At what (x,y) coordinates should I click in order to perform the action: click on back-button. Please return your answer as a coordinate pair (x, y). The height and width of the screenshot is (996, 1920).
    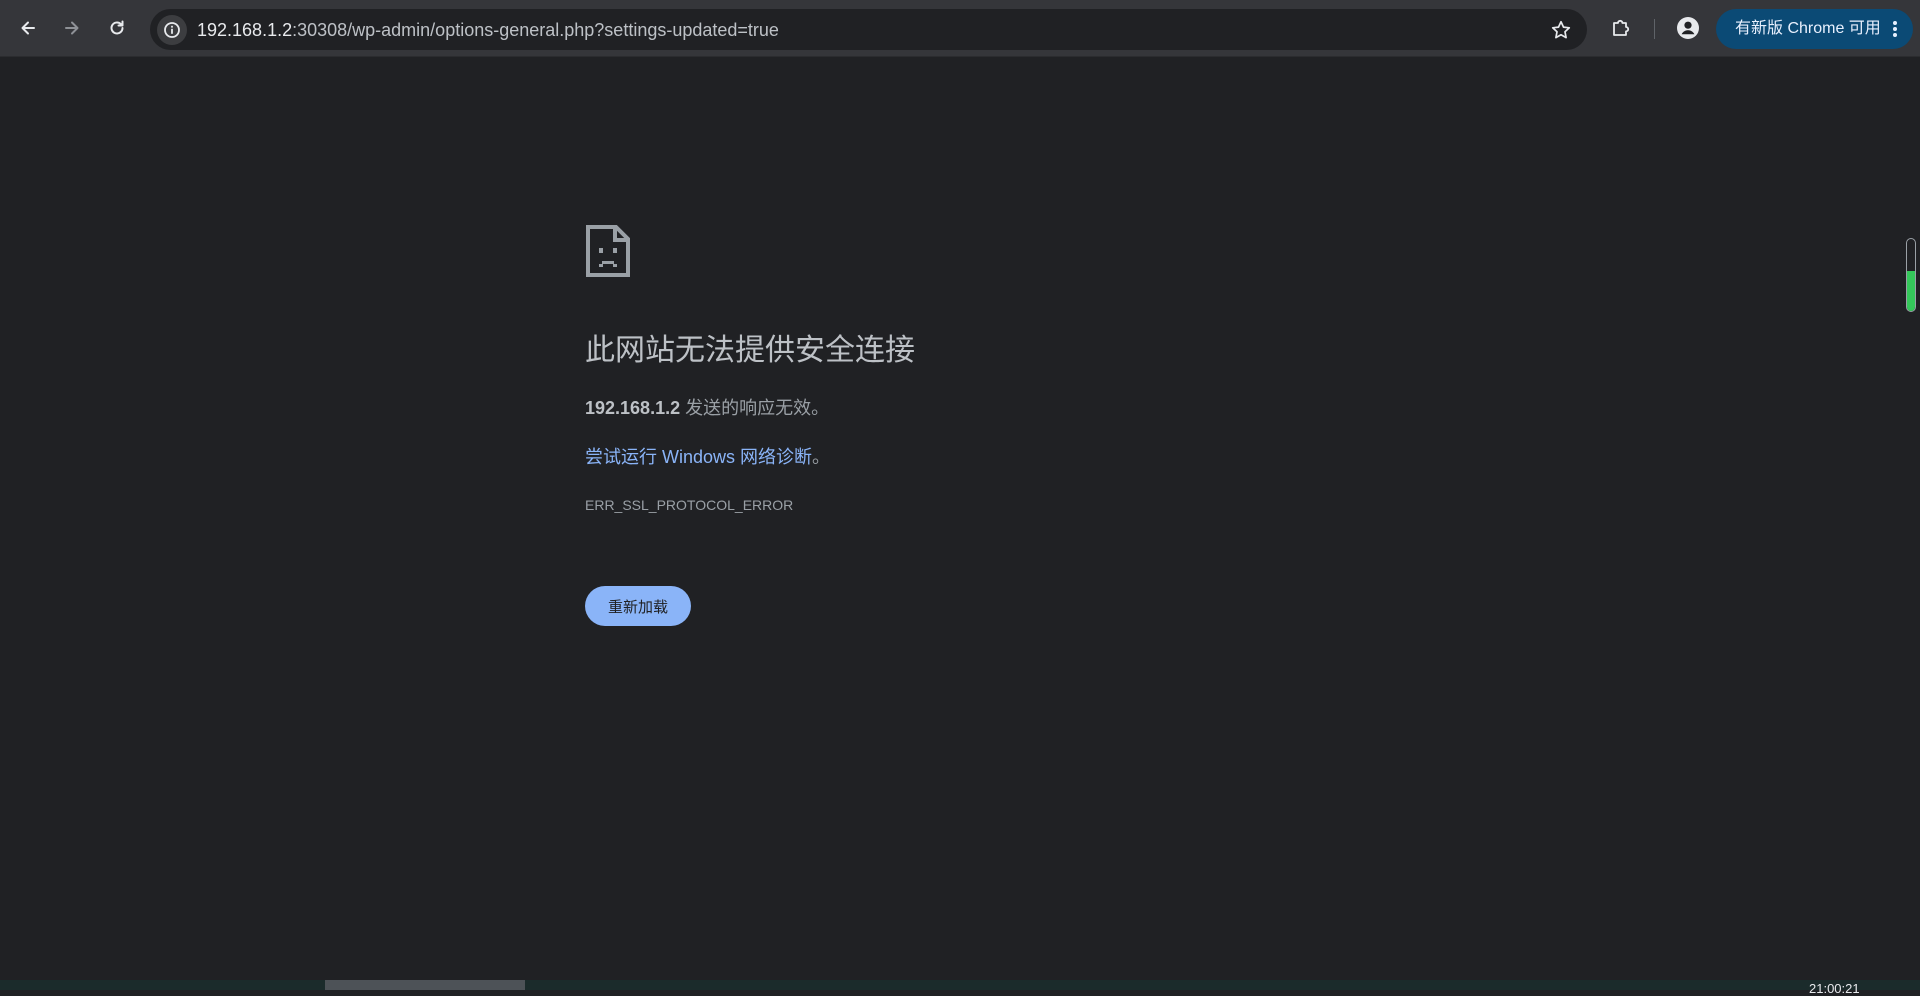
    Looking at the image, I should click on (28, 28).